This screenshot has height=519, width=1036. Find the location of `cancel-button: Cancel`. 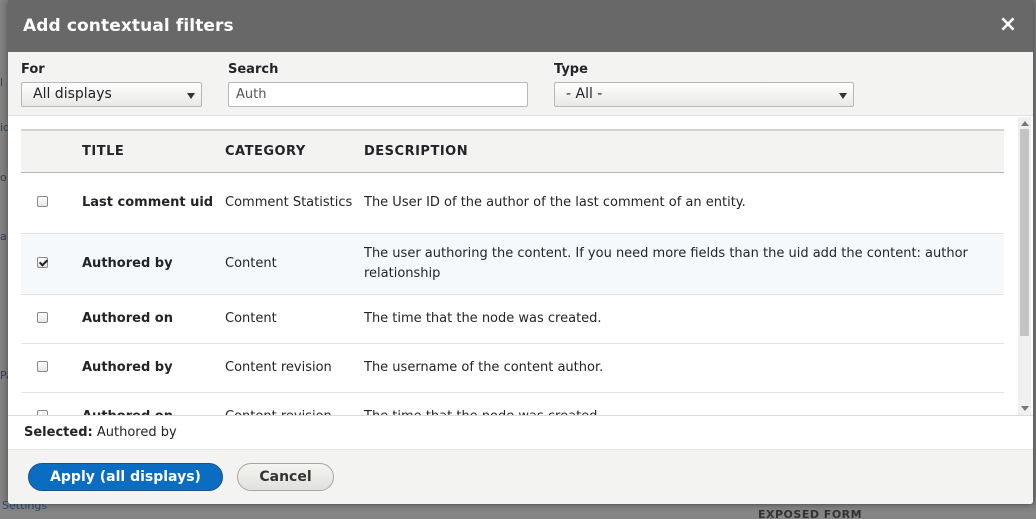

cancel-button: Cancel is located at coordinates (285, 477).